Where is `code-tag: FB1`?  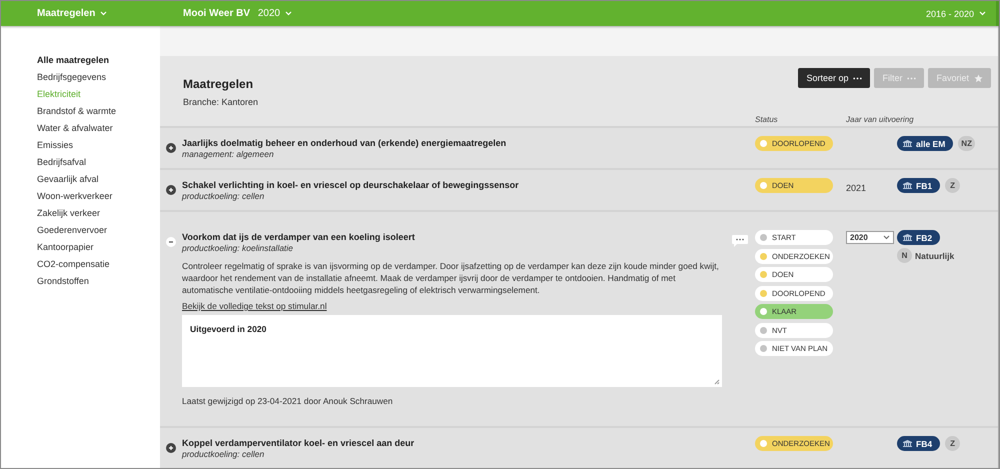
code-tag: FB1 is located at coordinates (918, 185).